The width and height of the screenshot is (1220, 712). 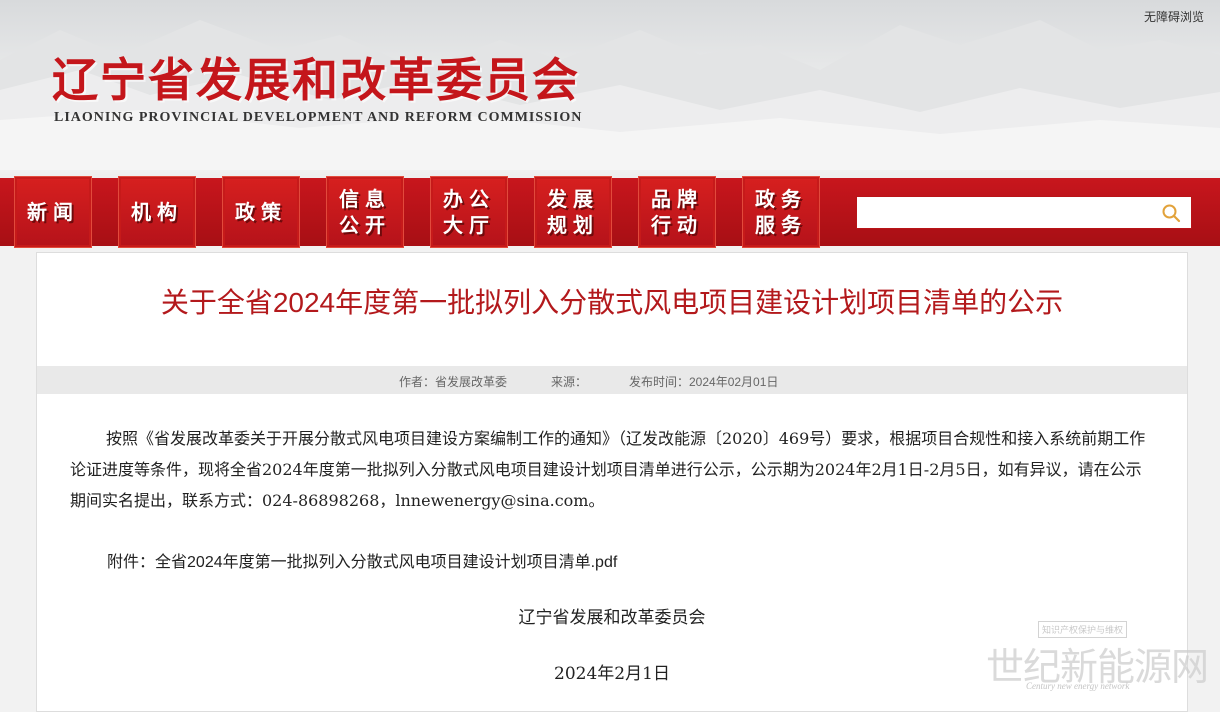 What do you see at coordinates (1171, 213) in the screenshot?
I see `search-icon` at bounding box center [1171, 213].